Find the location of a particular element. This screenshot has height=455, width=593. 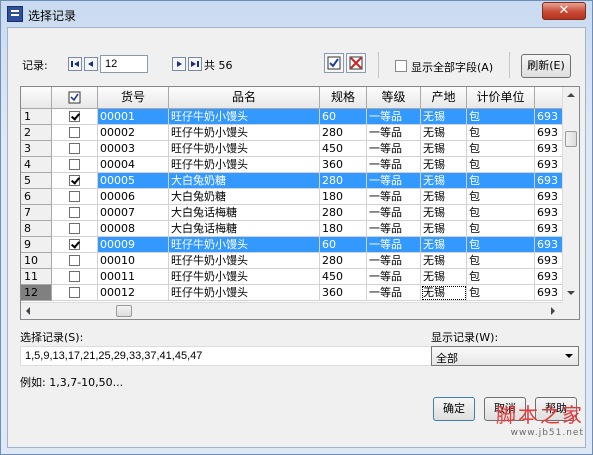

code-cell: 00005 is located at coordinates (133, 181).